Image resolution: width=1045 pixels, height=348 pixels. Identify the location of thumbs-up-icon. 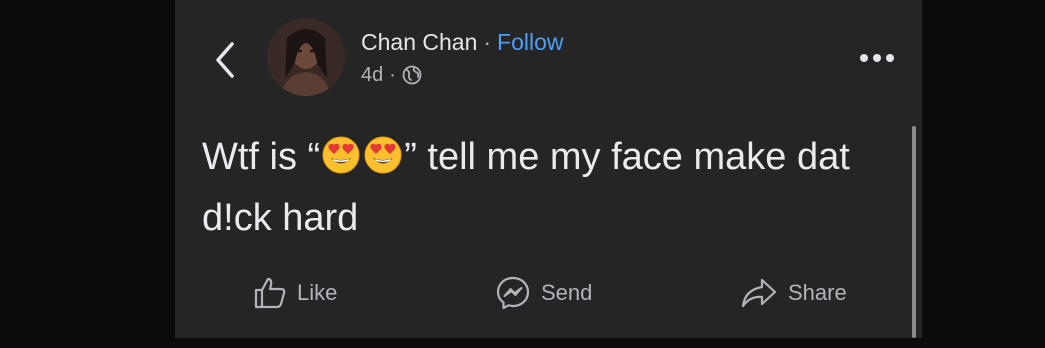
(270, 293).